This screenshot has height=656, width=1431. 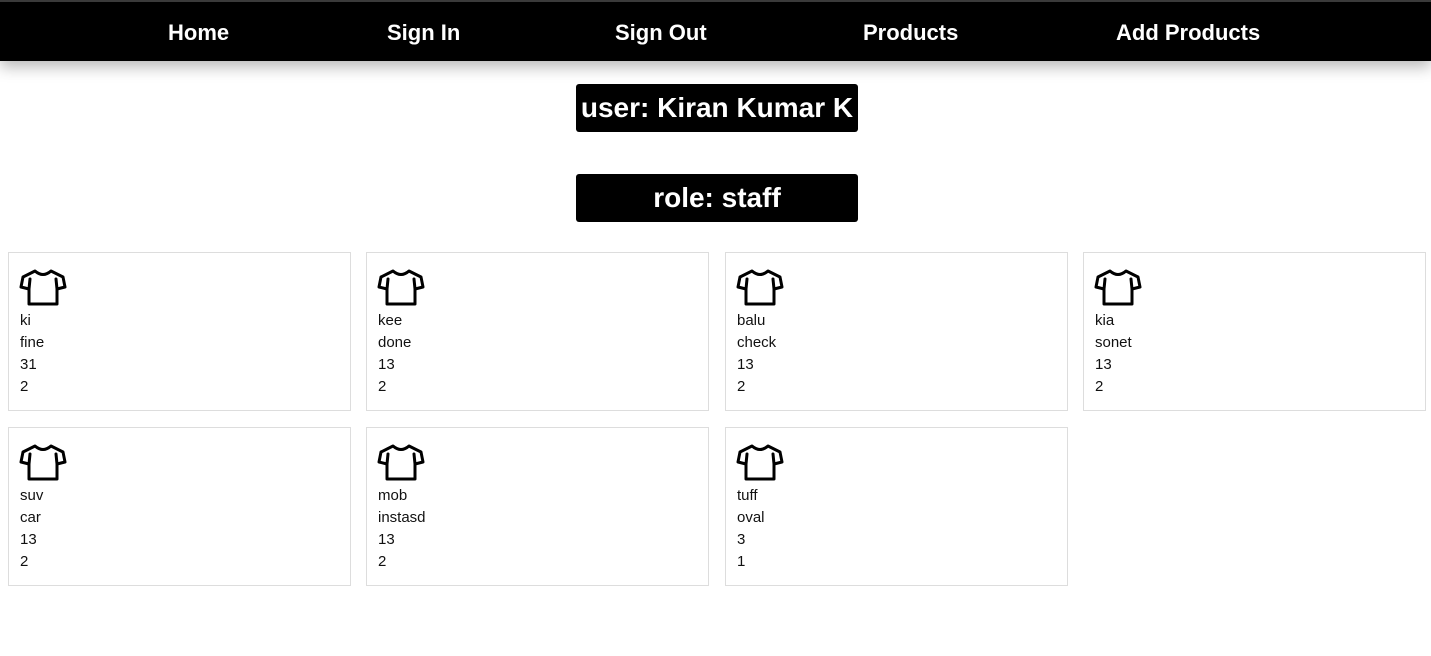 What do you see at coordinates (423, 33) in the screenshot?
I see `nav-sign-in-link: Sign In` at bounding box center [423, 33].